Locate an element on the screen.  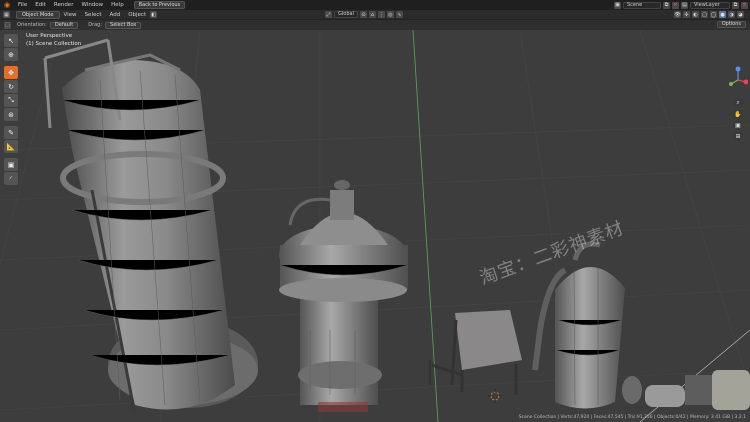
visibility-icon: 👁 is located at coordinates (677, 14).